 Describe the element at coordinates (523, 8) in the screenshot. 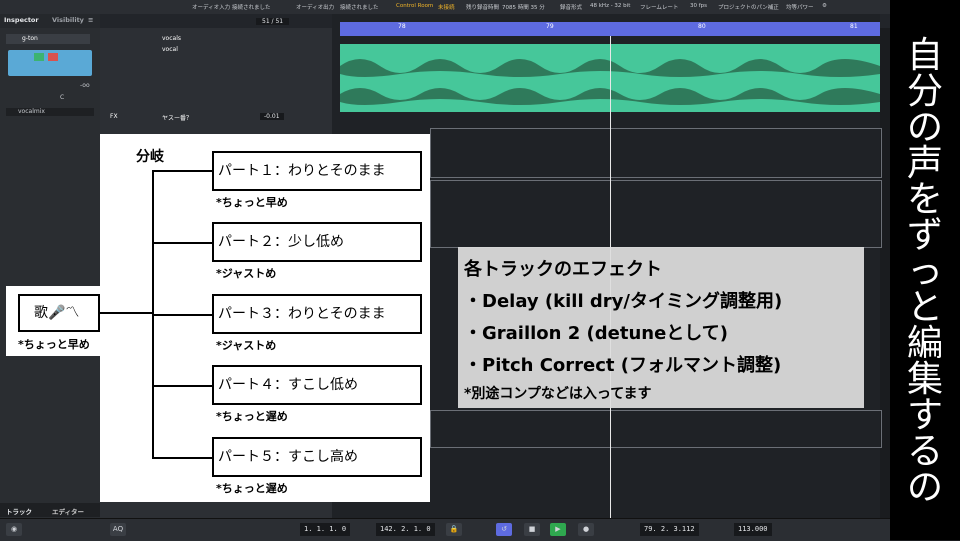

I see `status-rec-time-value: 7085 時間 35 分` at that location.